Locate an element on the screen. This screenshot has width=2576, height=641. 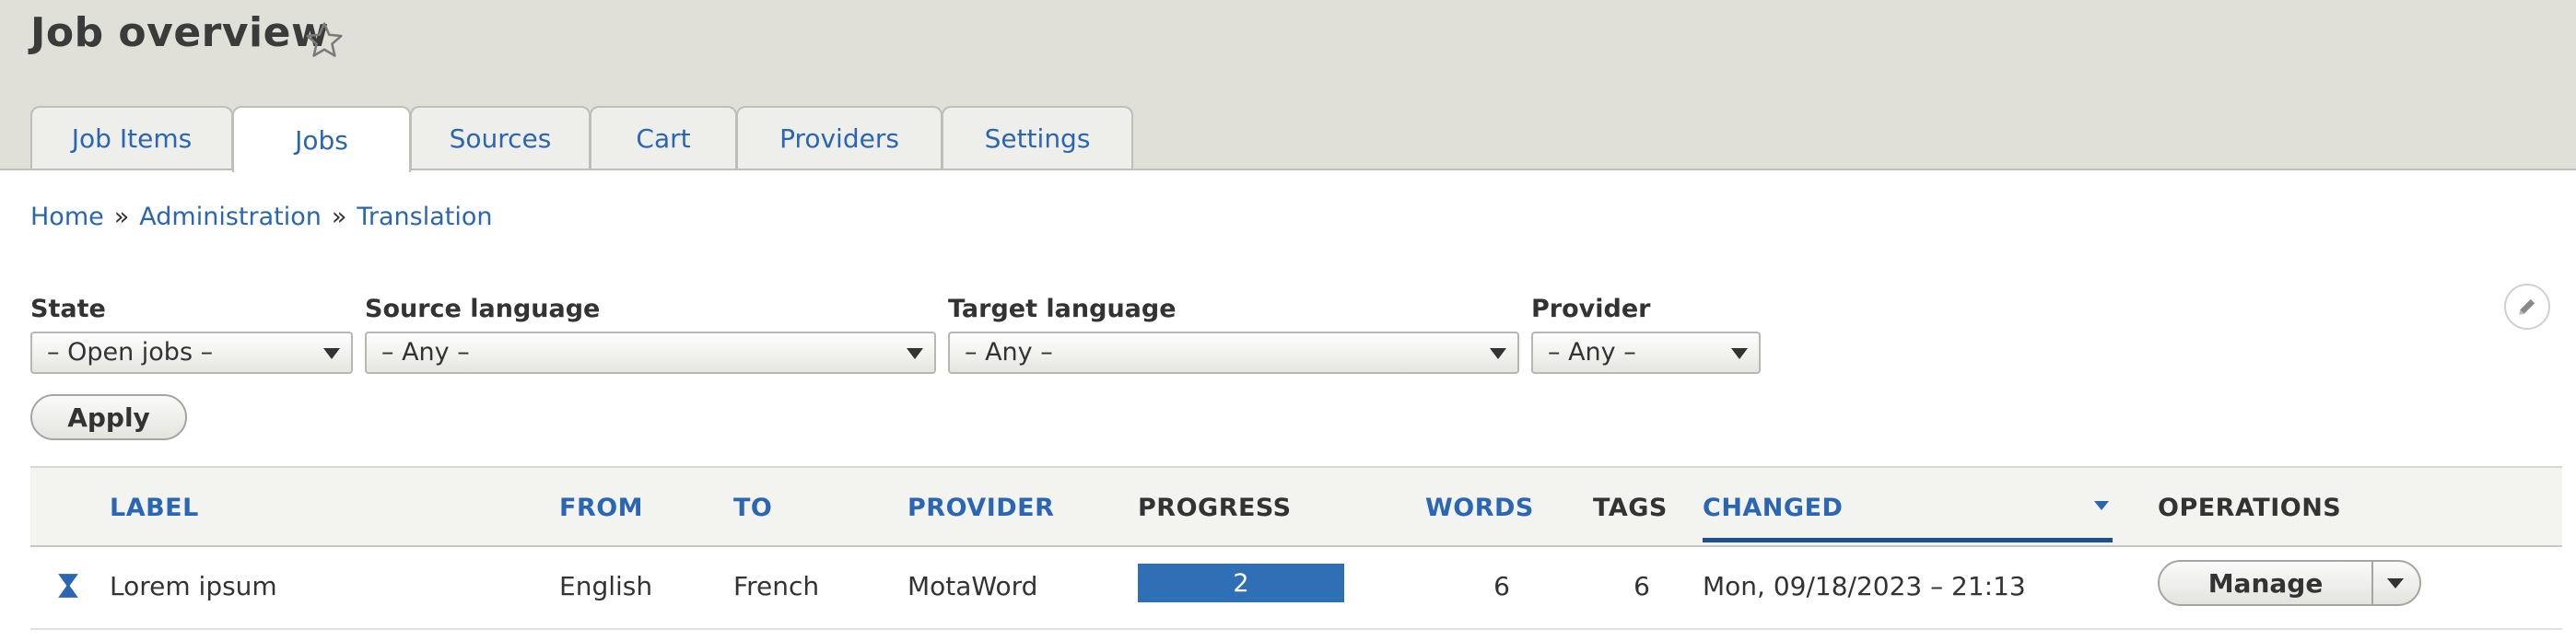
progress-bar: 2 is located at coordinates (1241, 583).